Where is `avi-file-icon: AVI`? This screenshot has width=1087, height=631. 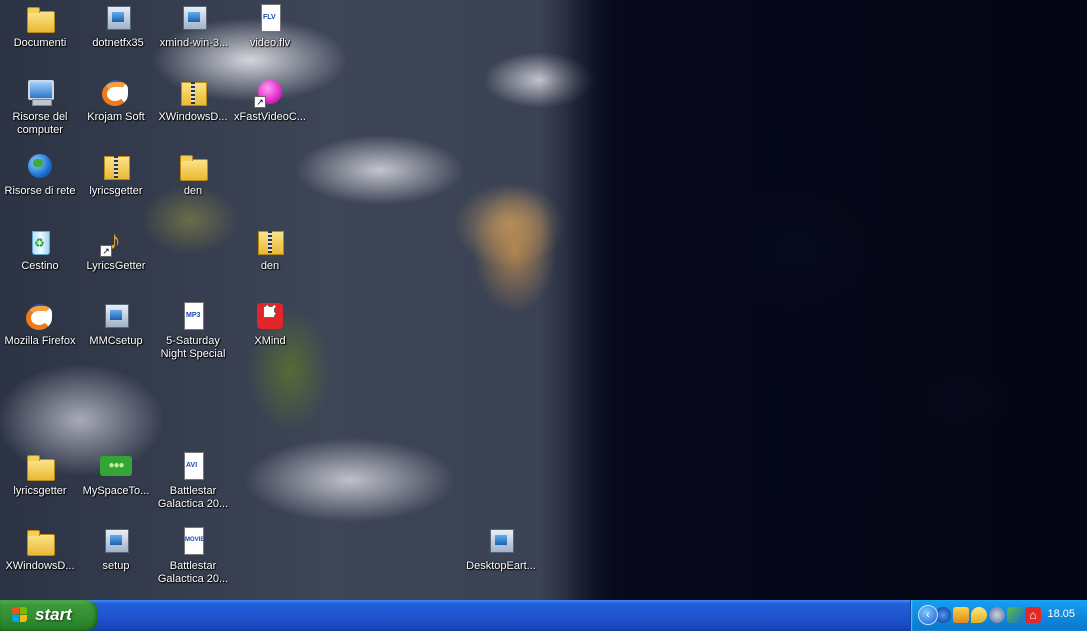 avi-file-icon: AVI is located at coordinates (193, 466).